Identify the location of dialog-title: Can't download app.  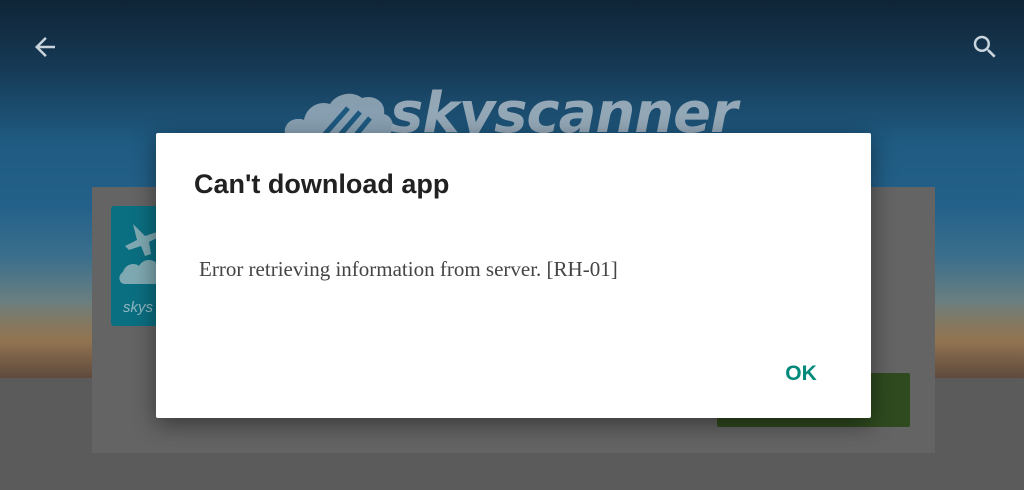
(322, 184).